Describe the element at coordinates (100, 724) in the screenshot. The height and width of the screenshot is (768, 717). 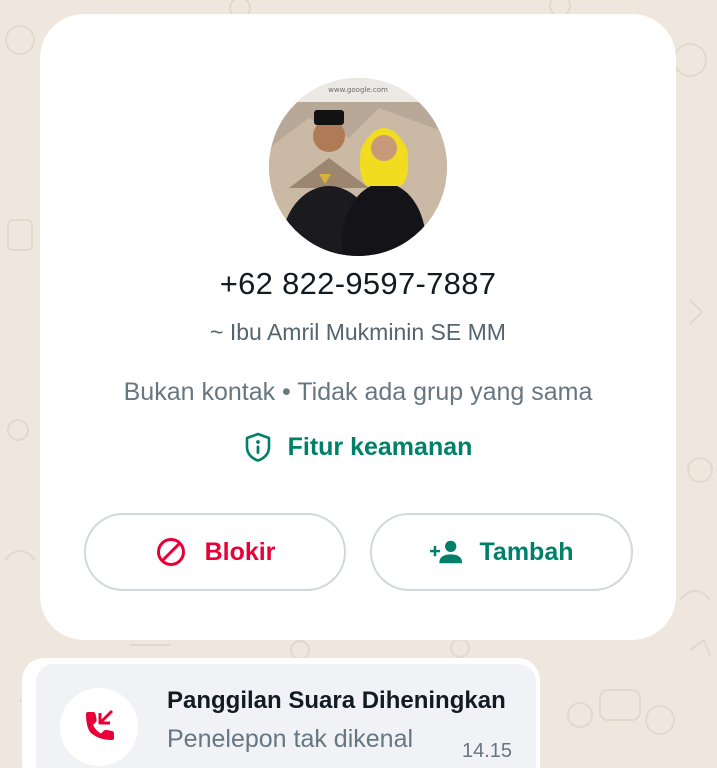
I see `missed-call-icon` at that location.